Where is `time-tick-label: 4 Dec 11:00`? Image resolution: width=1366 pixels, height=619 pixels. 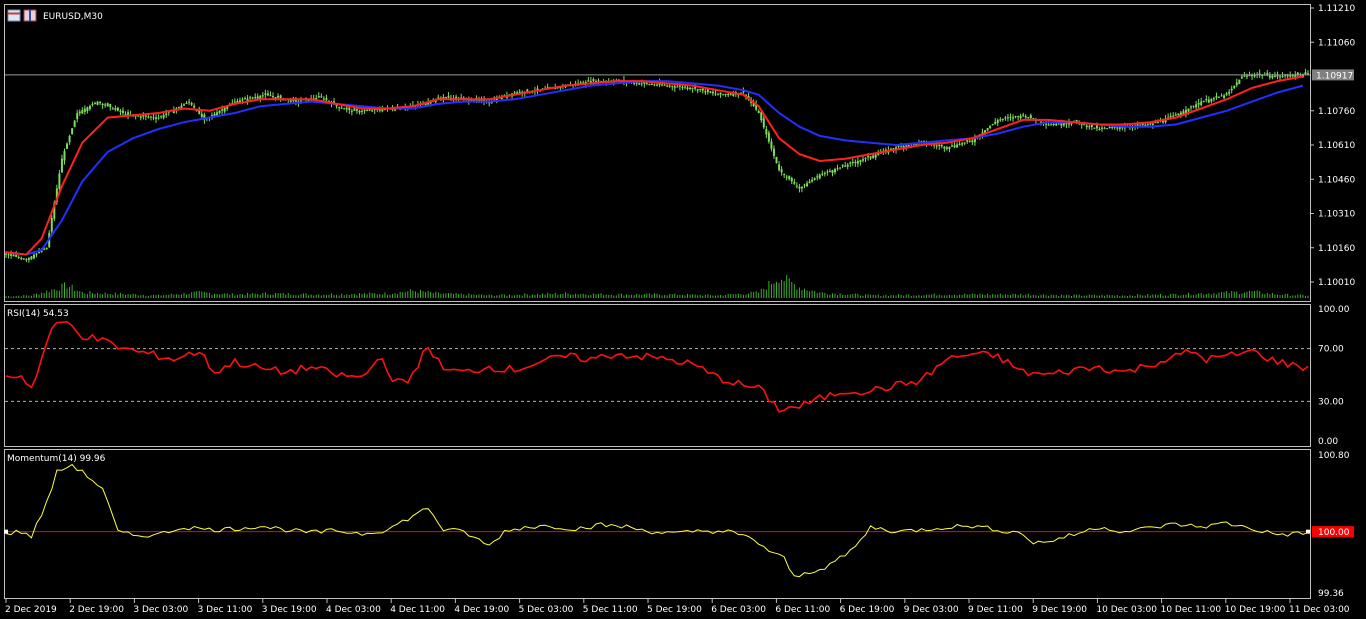
time-tick-label: 4 Dec 11:00 is located at coordinates (417, 610).